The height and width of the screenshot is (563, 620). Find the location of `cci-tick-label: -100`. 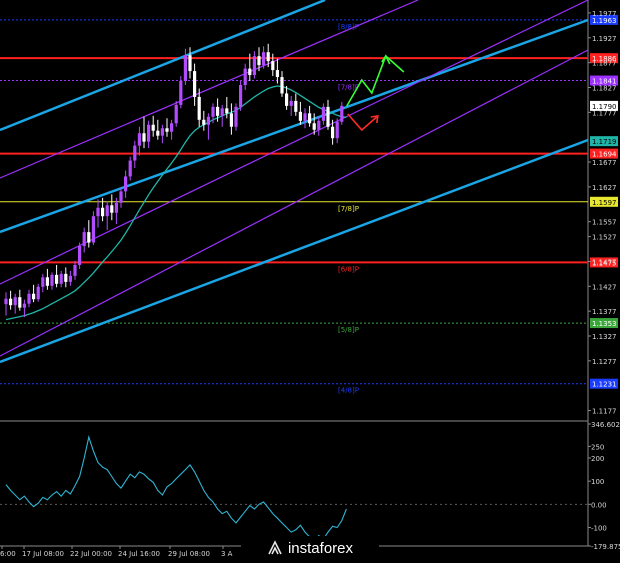

cci-tick-label: -100 is located at coordinates (599, 528).